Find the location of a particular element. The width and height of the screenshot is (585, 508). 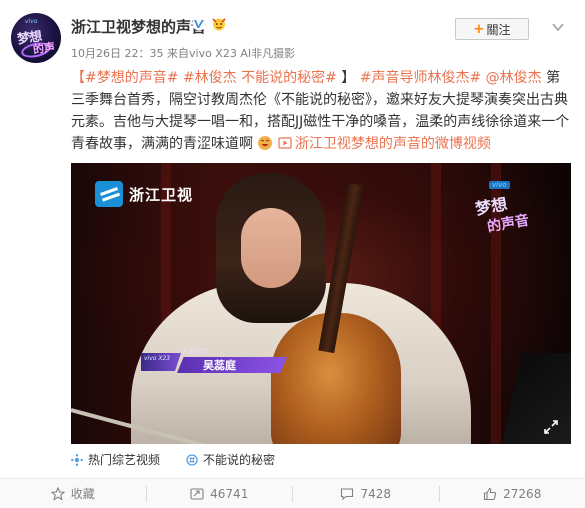

performer-face is located at coordinates (271, 248).